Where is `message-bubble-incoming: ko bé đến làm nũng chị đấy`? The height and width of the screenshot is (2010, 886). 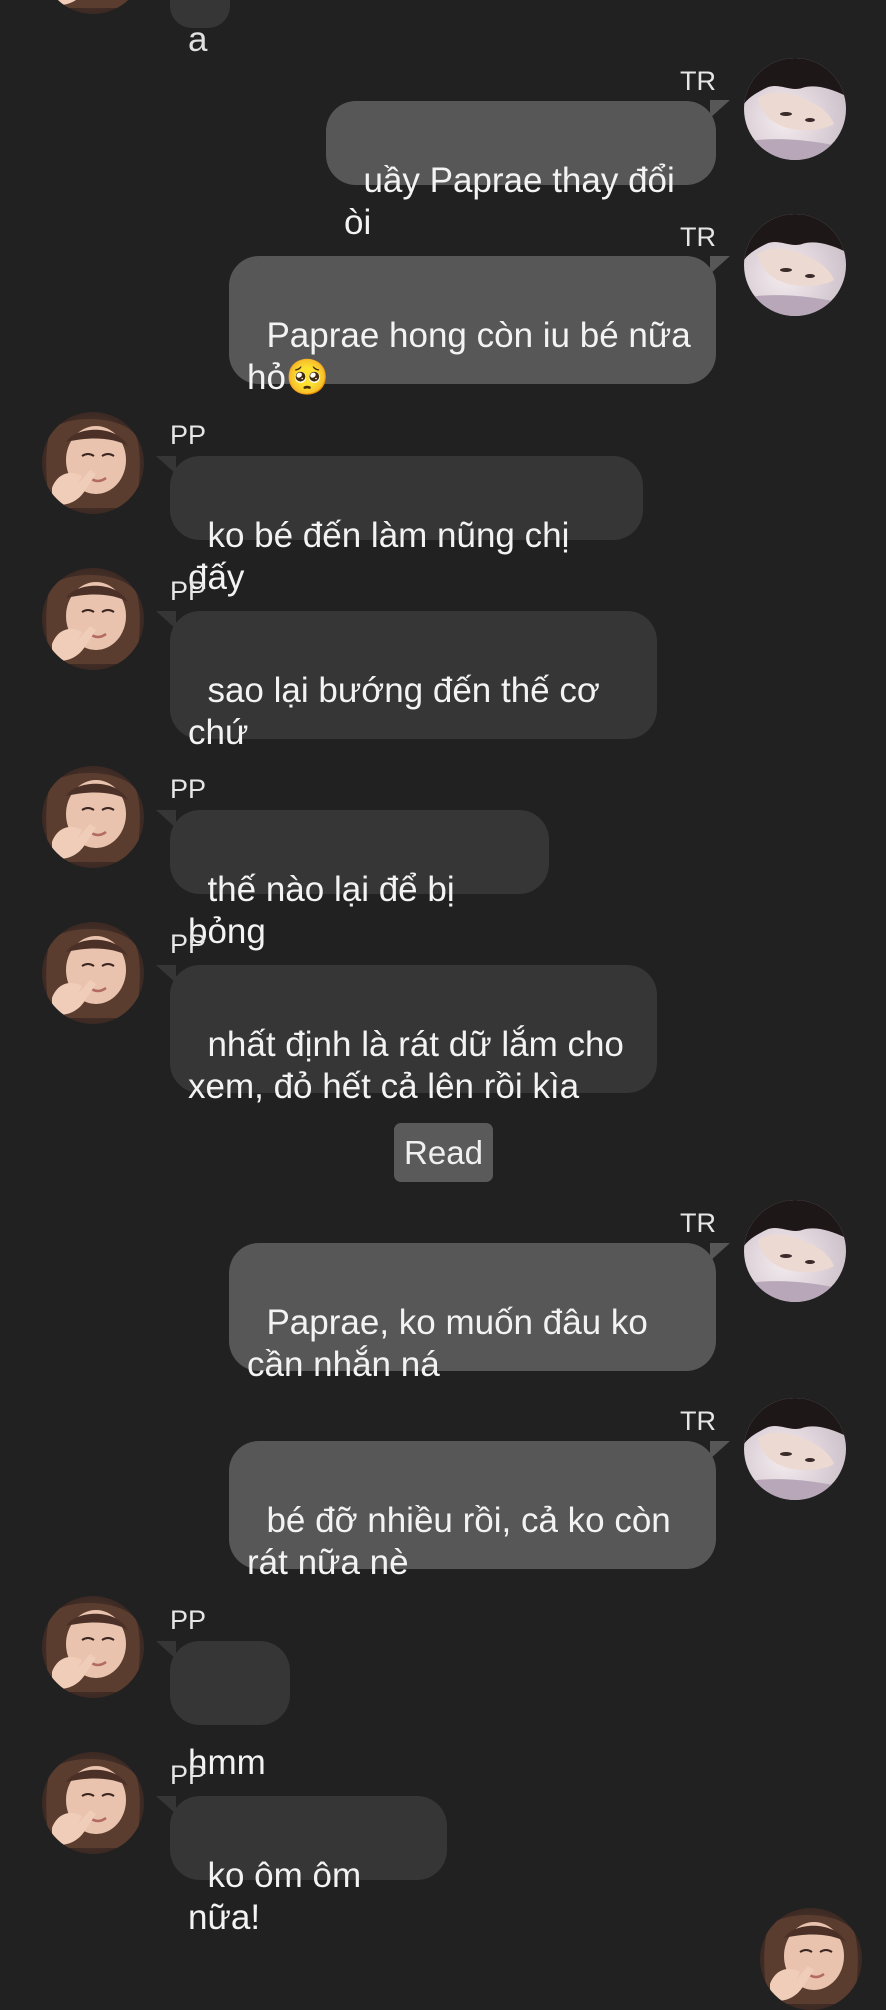 message-bubble-incoming: ko bé đến làm nũng chị đấy is located at coordinates (406, 526).